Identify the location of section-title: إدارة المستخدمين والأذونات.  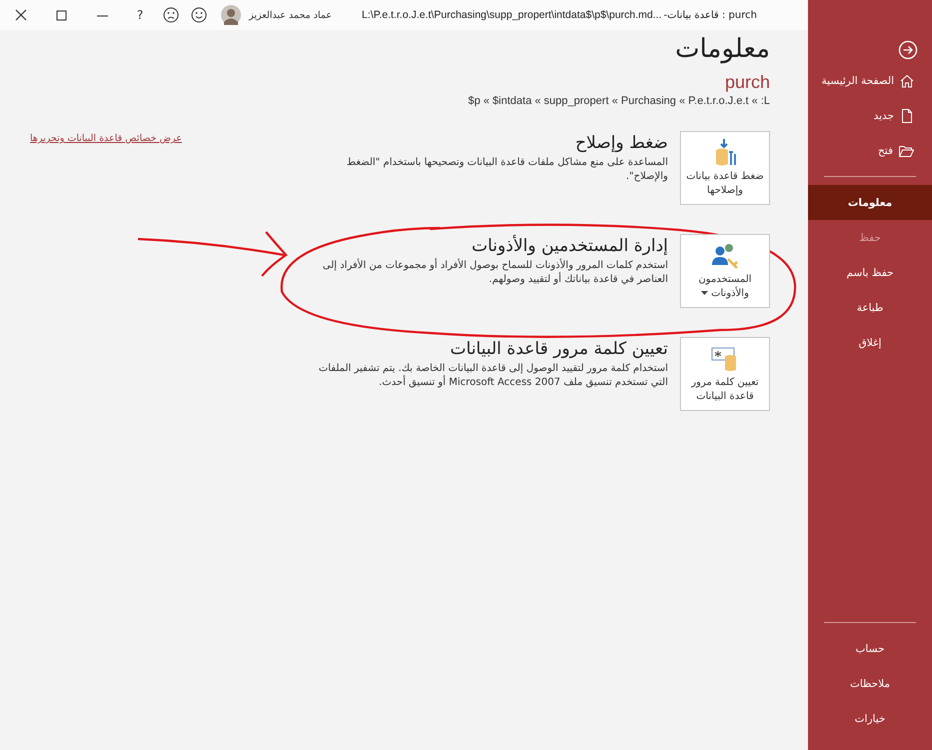
(569, 246).